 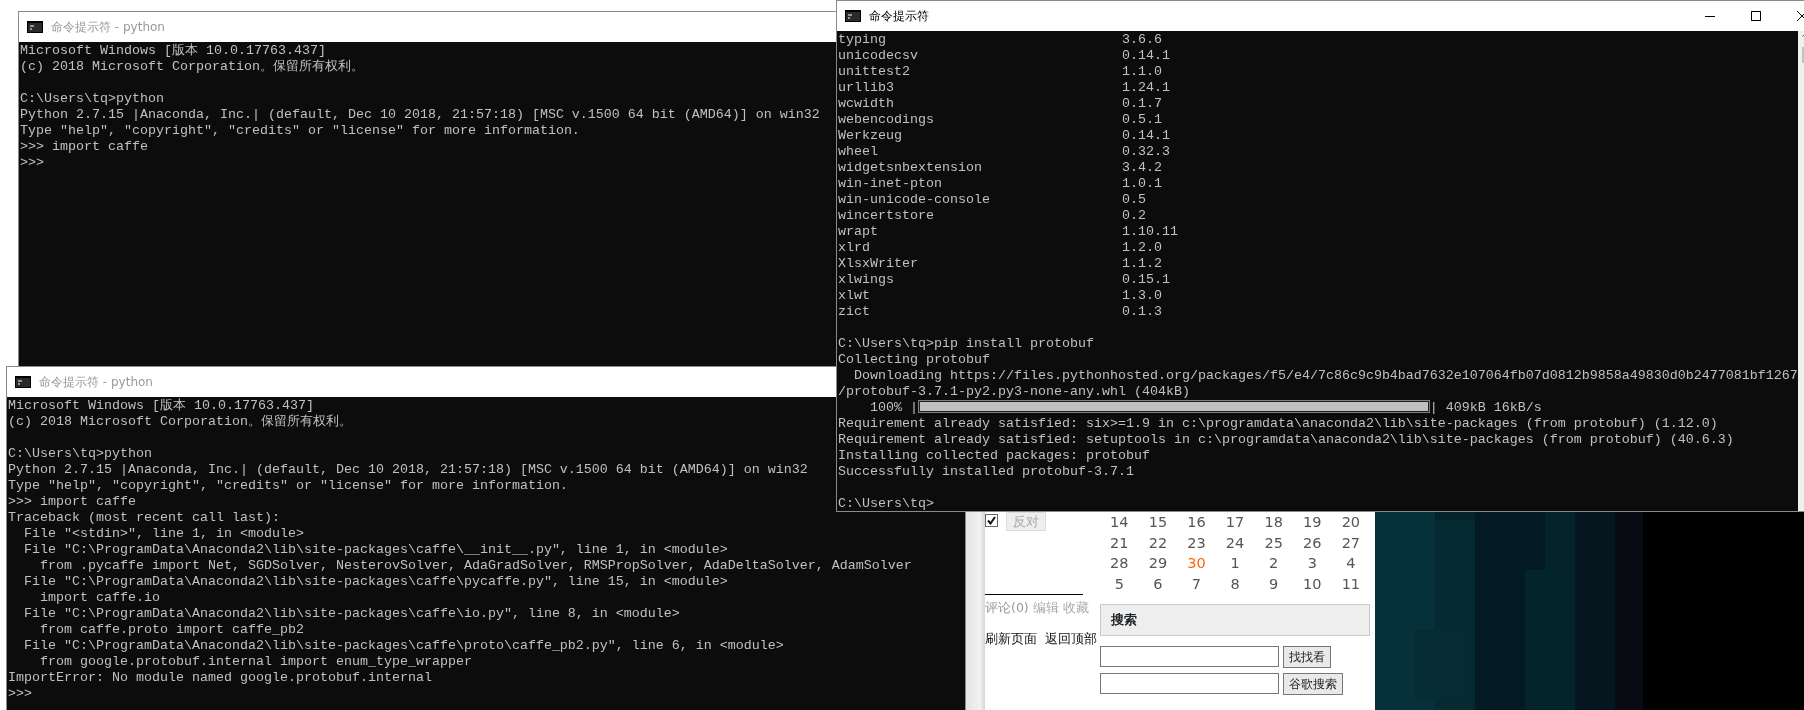 What do you see at coordinates (854, 248) in the screenshot?
I see `package-name: xlrd` at bounding box center [854, 248].